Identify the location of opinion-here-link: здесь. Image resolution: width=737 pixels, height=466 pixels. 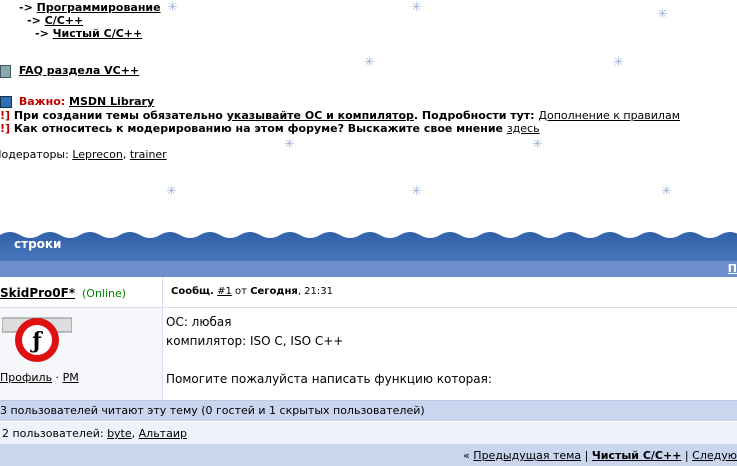
(523, 128).